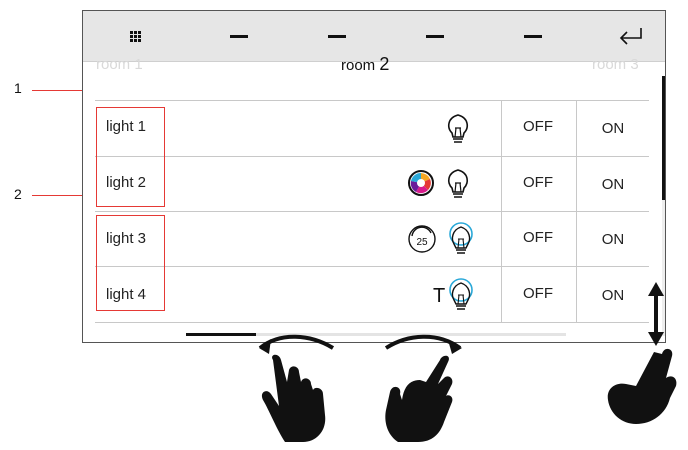 The height and width of the screenshot is (450, 688). Describe the element at coordinates (538, 237) in the screenshot. I see `off-button-light-3: OFF` at that location.